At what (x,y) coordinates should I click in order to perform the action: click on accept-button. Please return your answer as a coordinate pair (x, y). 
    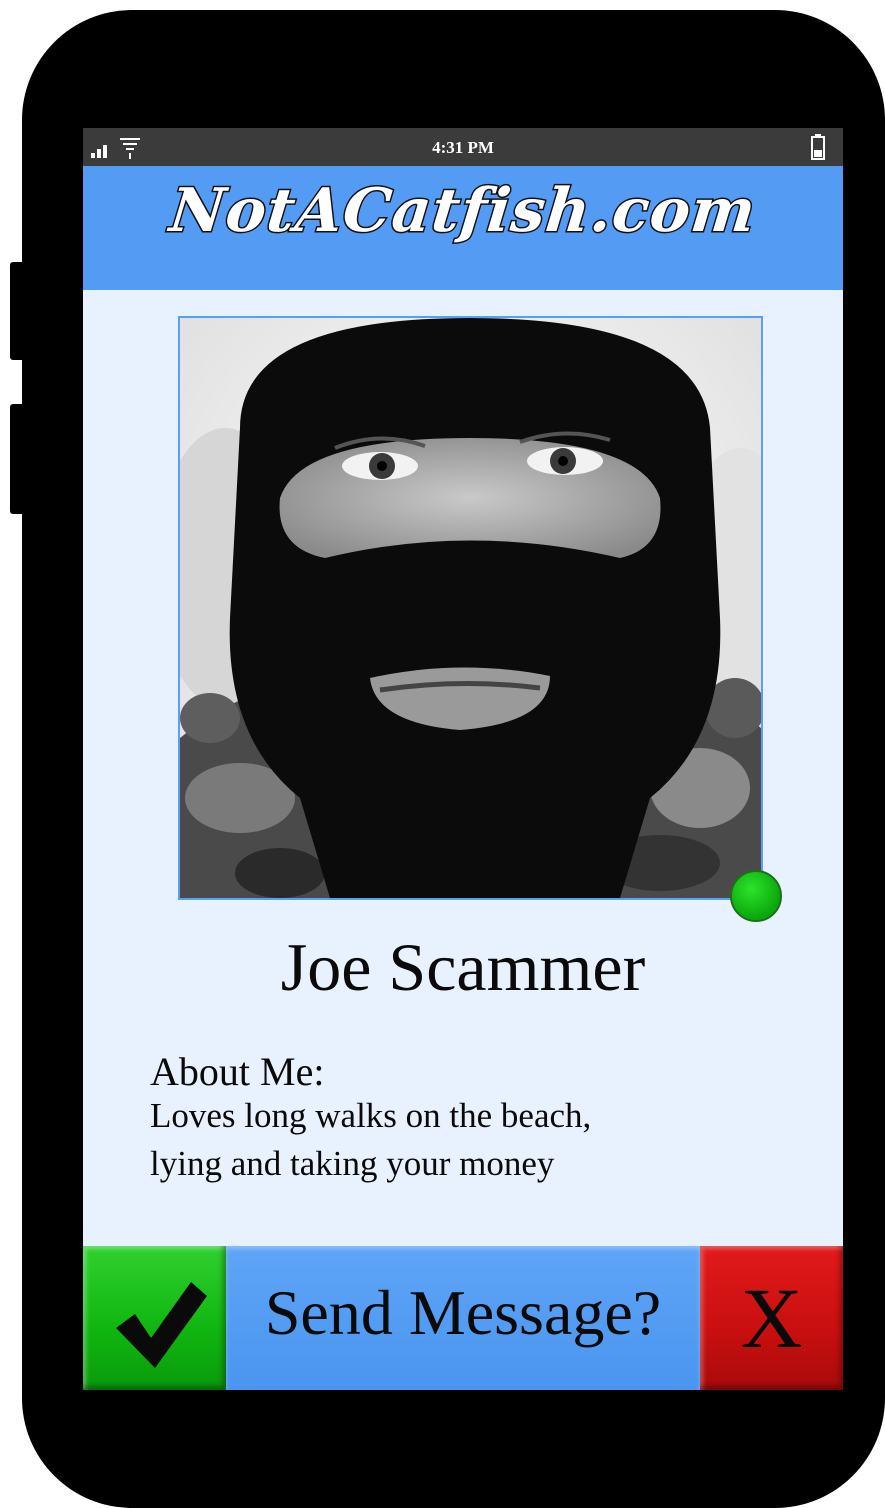
    Looking at the image, I should click on (154, 1318).